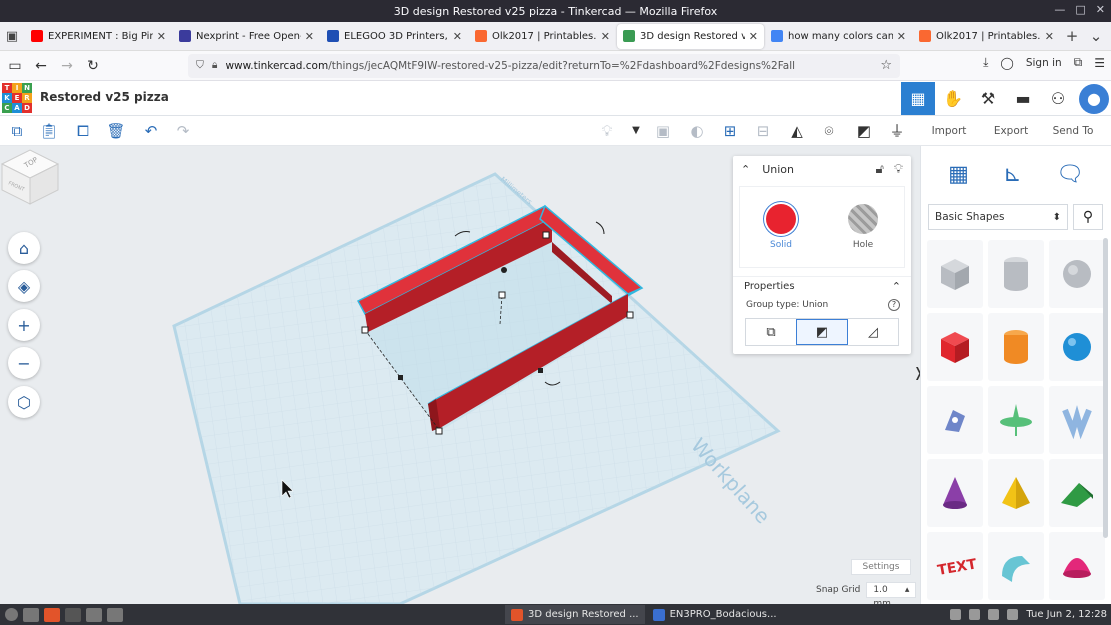  What do you see at coordinates (1088, 217) in the screenshot?
I see `shape-search-icon: ⚲` at bounding box center [1088, 217].